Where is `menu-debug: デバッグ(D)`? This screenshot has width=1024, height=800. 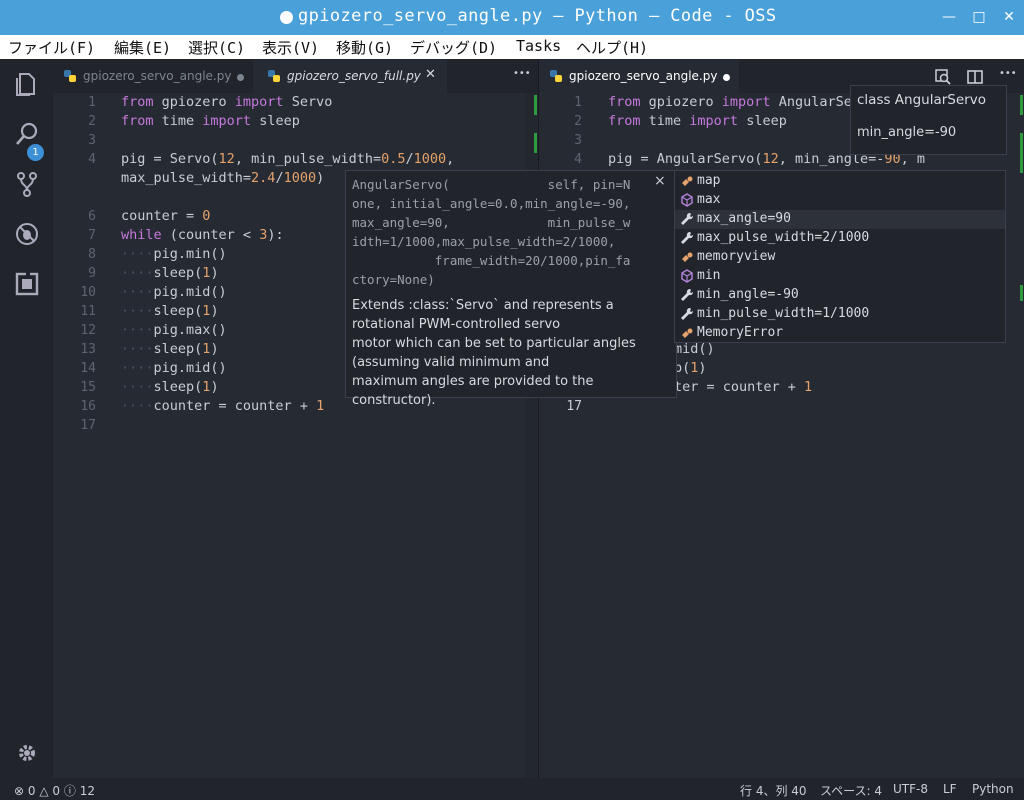
menu-debug: デバッグ(D) is located at coordinates (453, 47).